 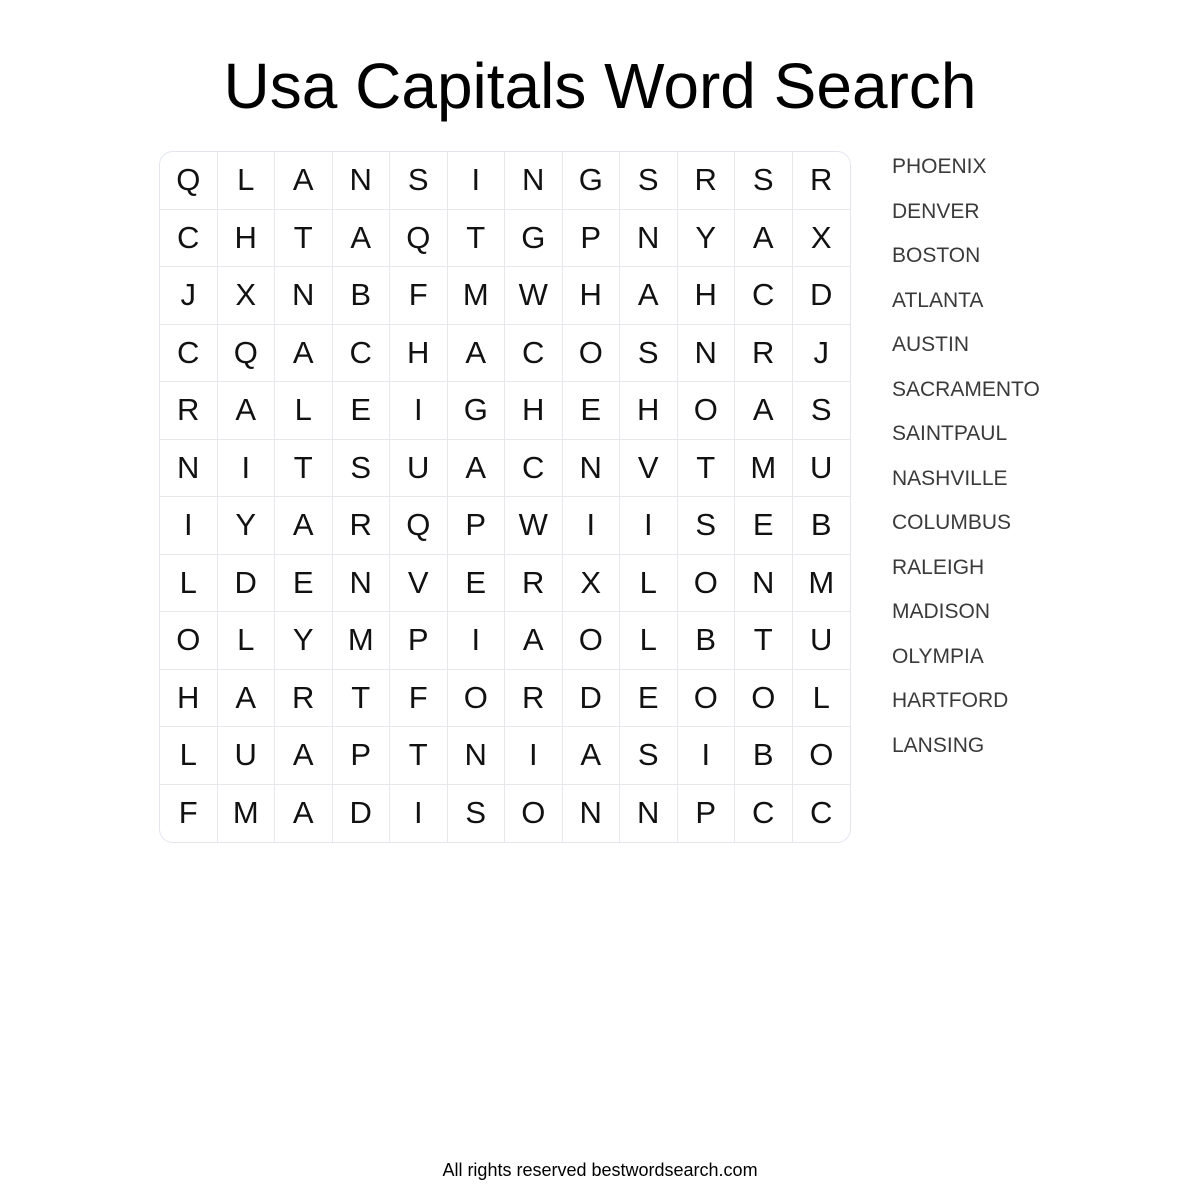 What do you see at coordinates (534, 526) in the screenshot?
I see `grid-cell: W` at bounding box center [534, 526].